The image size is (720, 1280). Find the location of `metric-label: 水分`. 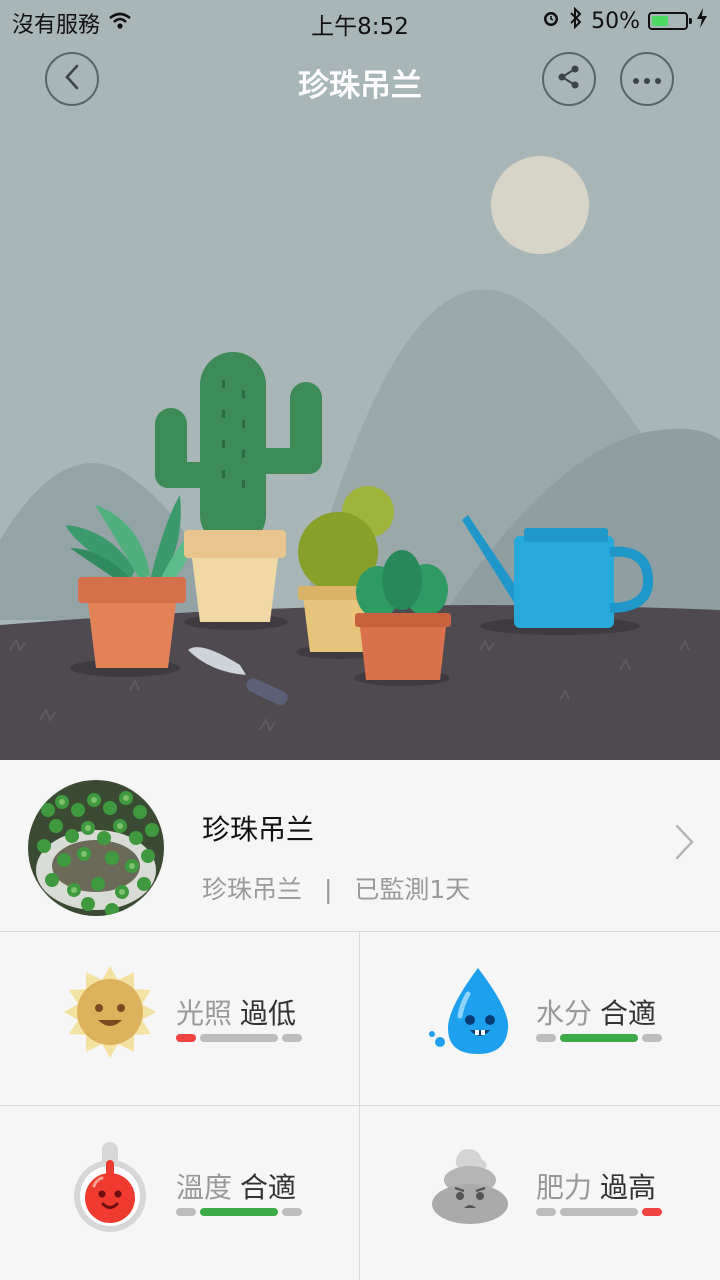

metric-label: 水分 is located at coordinates (564, 1013).